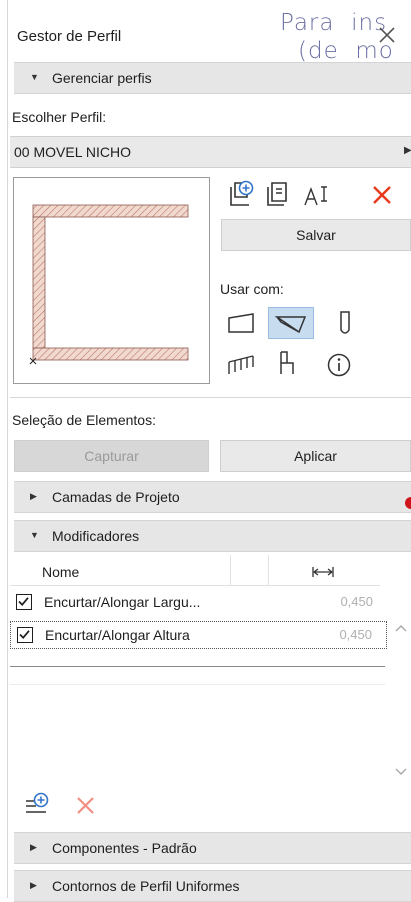 The image size is (411, 902). I want to click on add-profile-icon, so click(242, 194).